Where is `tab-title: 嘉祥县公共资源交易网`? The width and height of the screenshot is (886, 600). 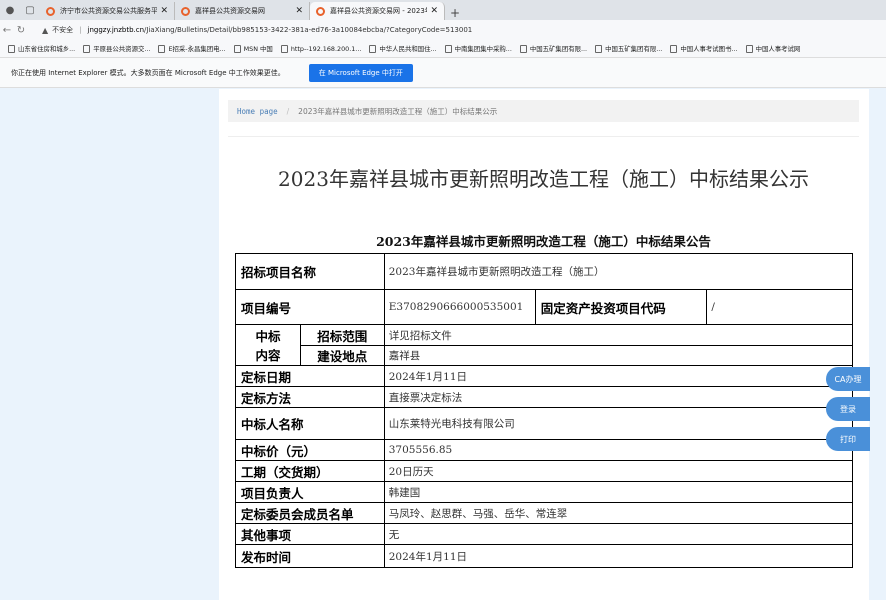 tab-title: 嘉祥县公共资源交易网 is located at coordinates (230, 11).